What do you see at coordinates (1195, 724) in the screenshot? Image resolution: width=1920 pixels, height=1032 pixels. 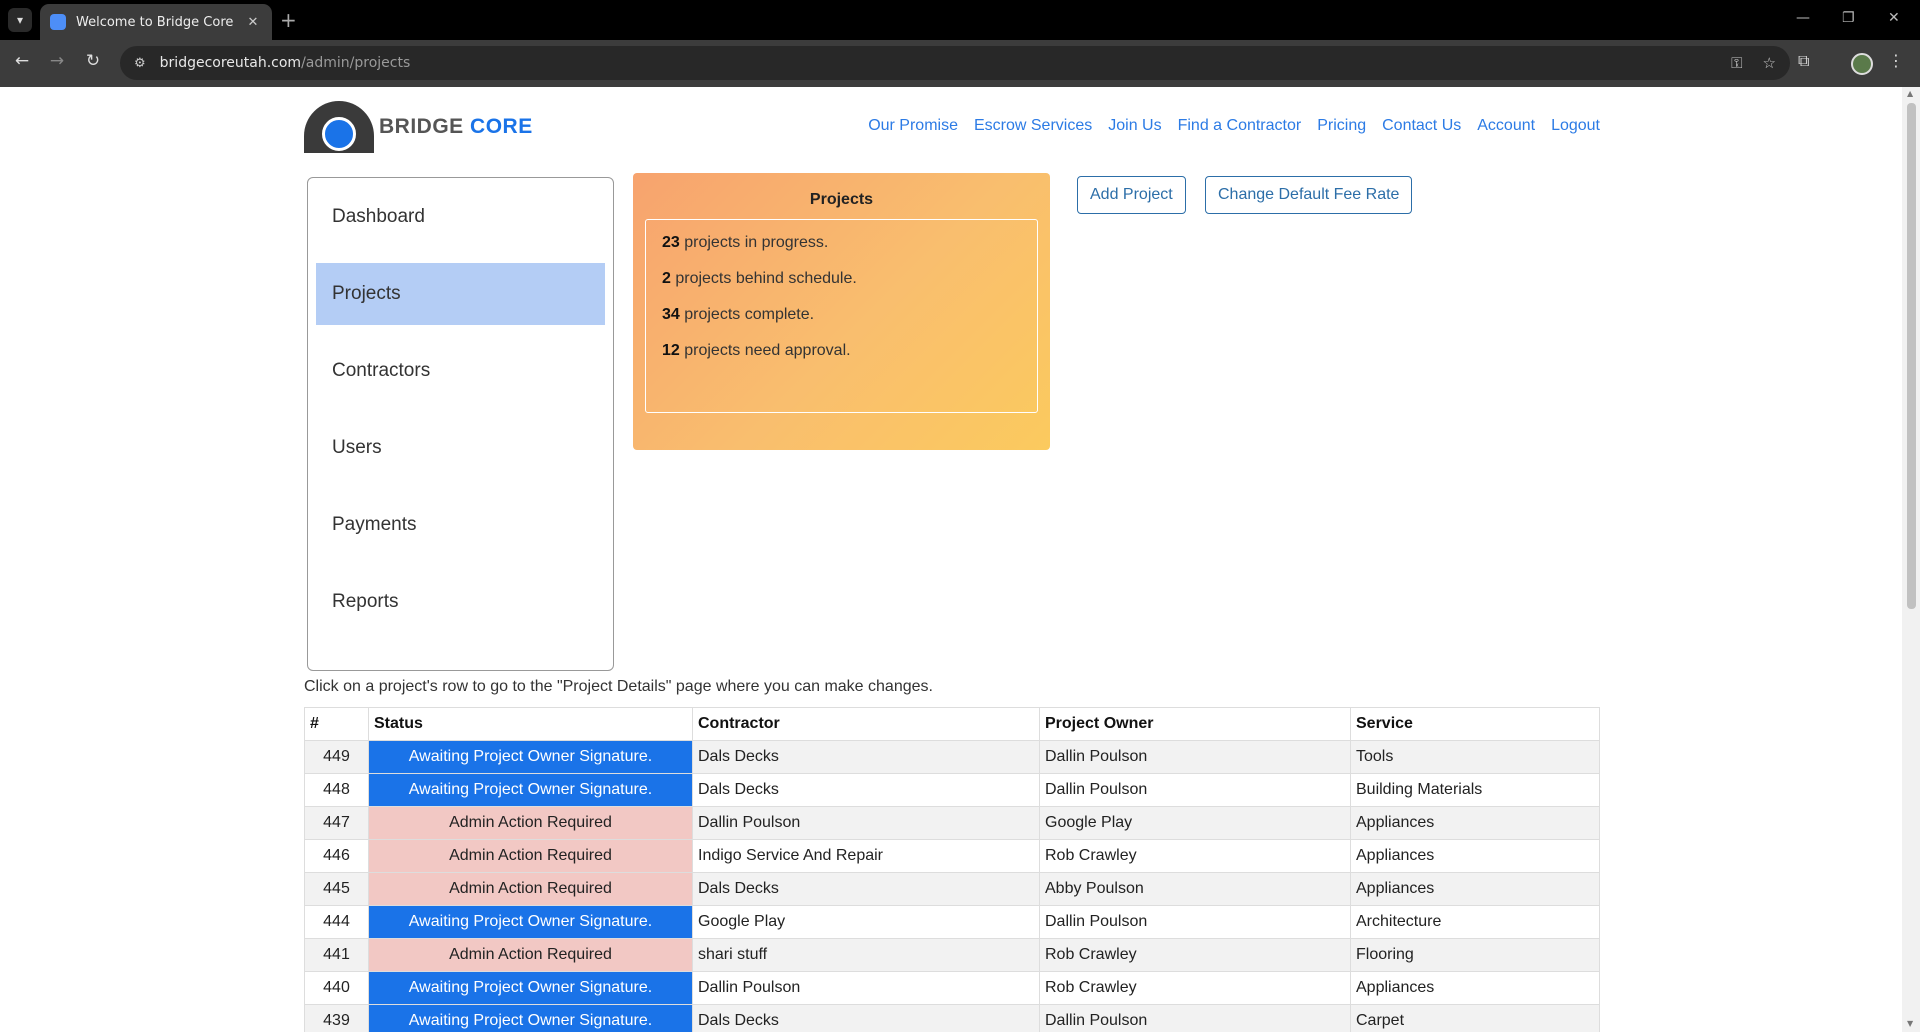 I see `col-header-owner: Project Owner` at bounding box center [1195, 724].